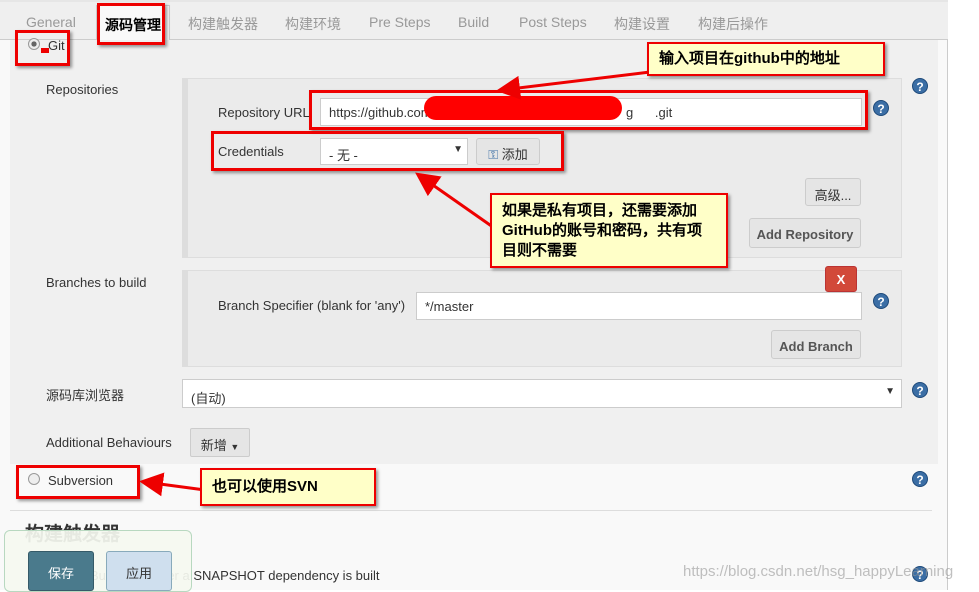  Describe the element at coordinates (458, 203) in the screenshot. I see `arrow-credentials` at that location.